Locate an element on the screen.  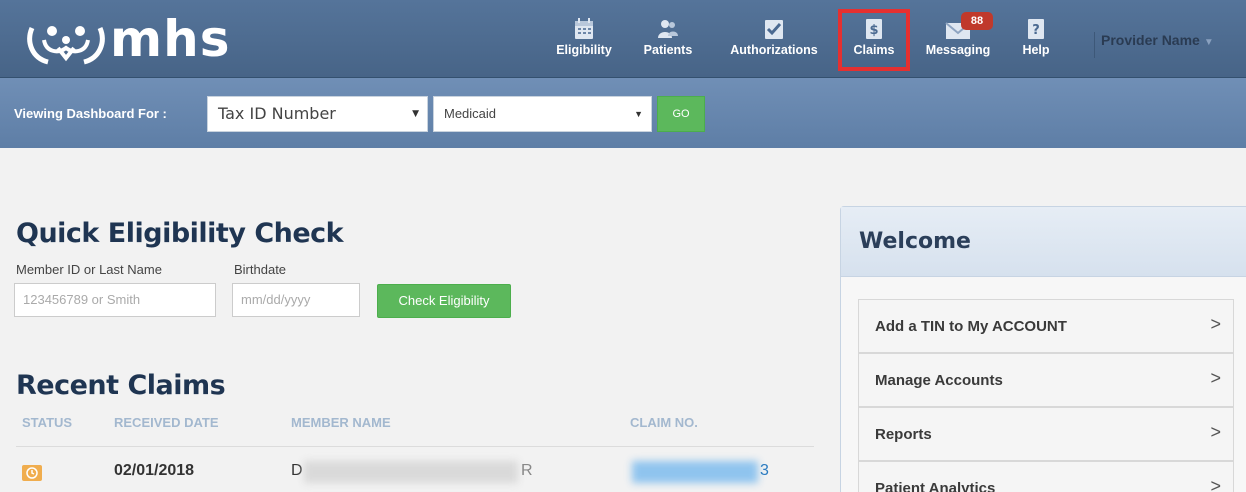
member-id-input: 123456789 or Smith is located at coordinates (115, 300).